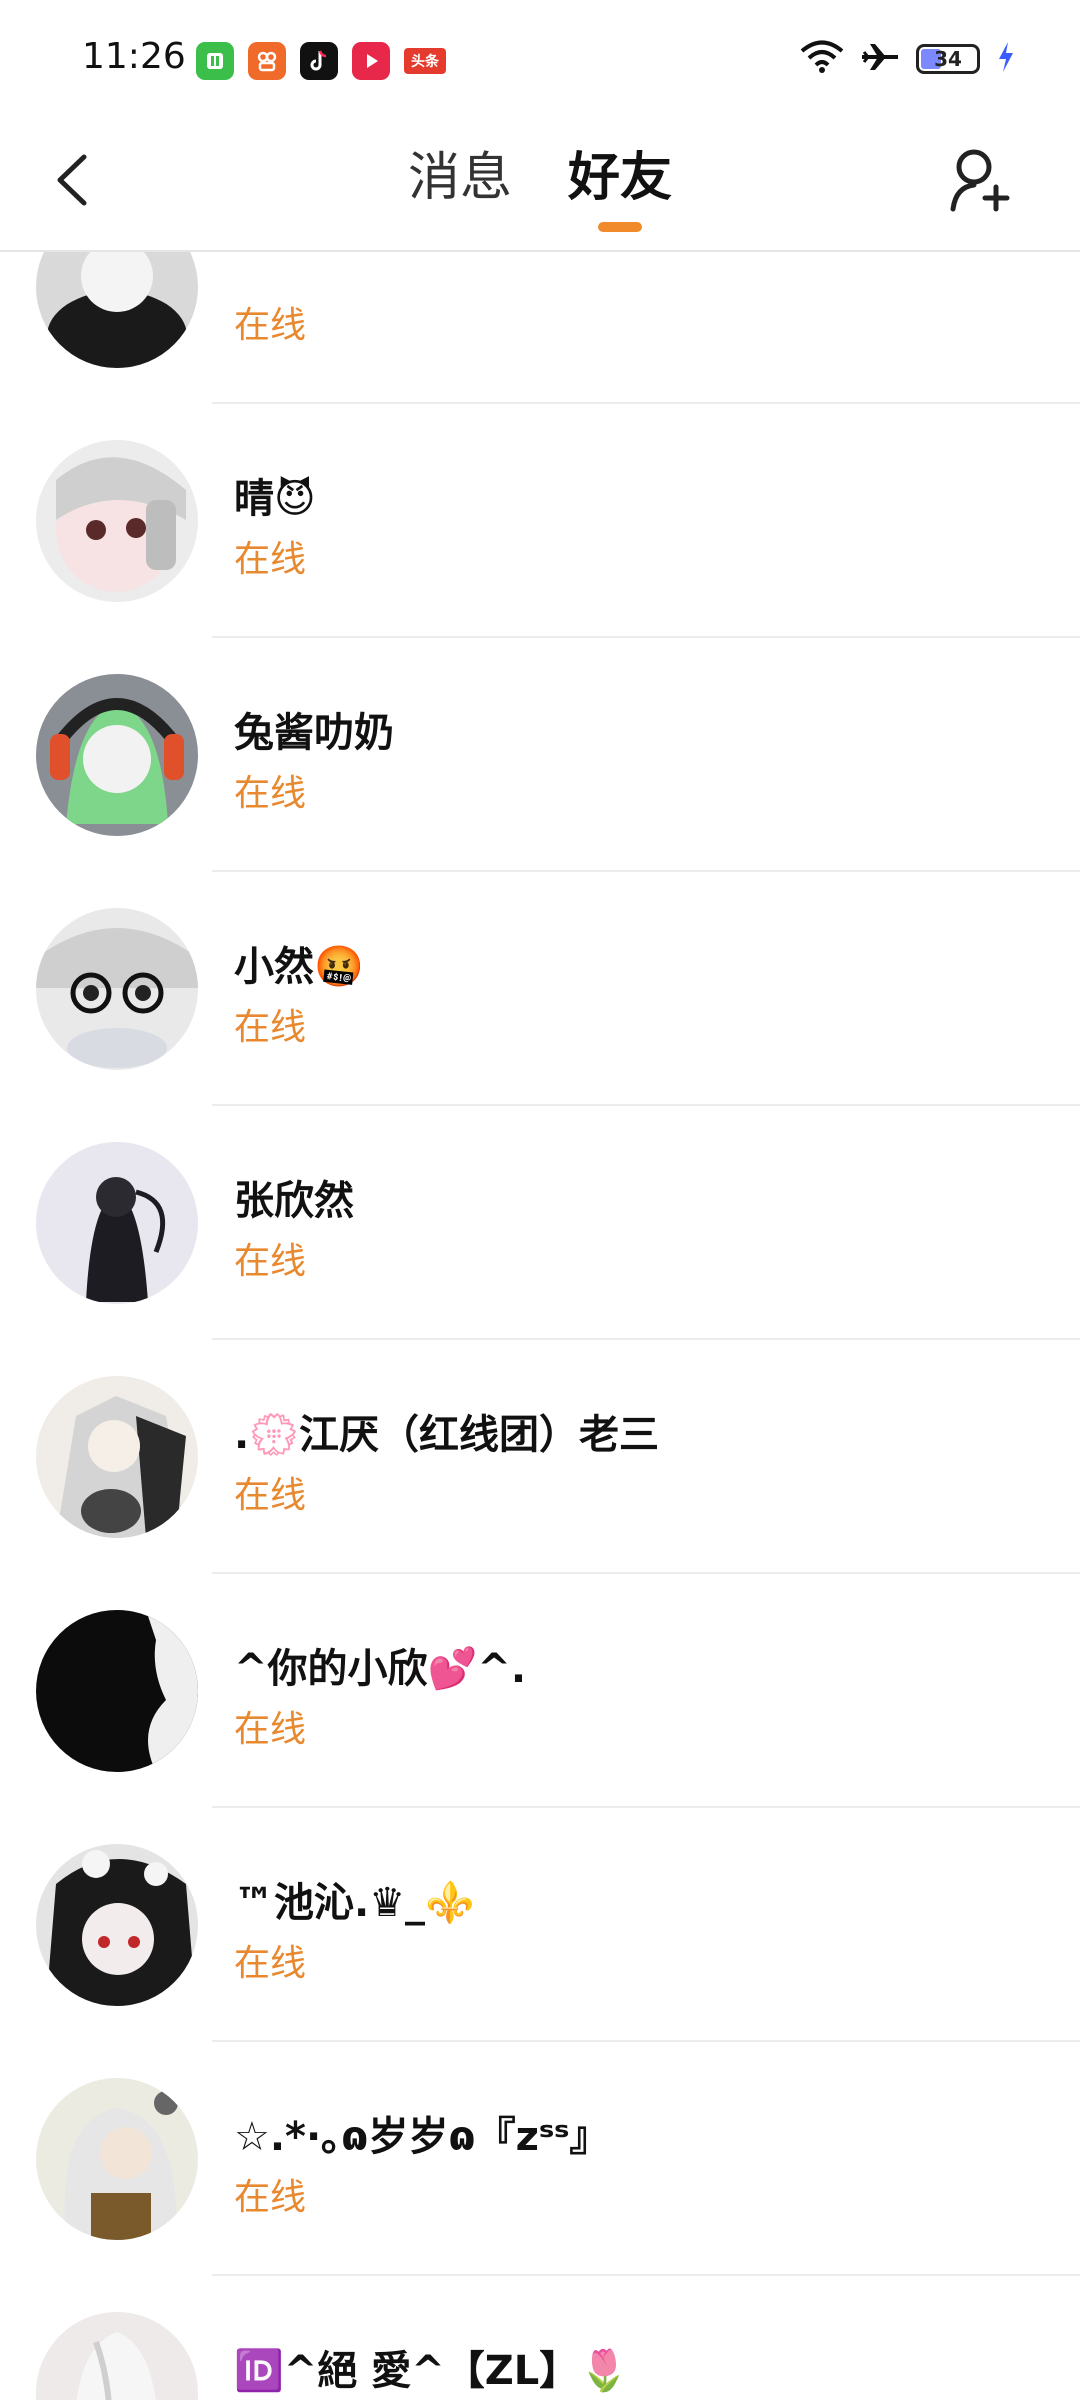  I want to click on system-icons: 34, so click(908, 59).